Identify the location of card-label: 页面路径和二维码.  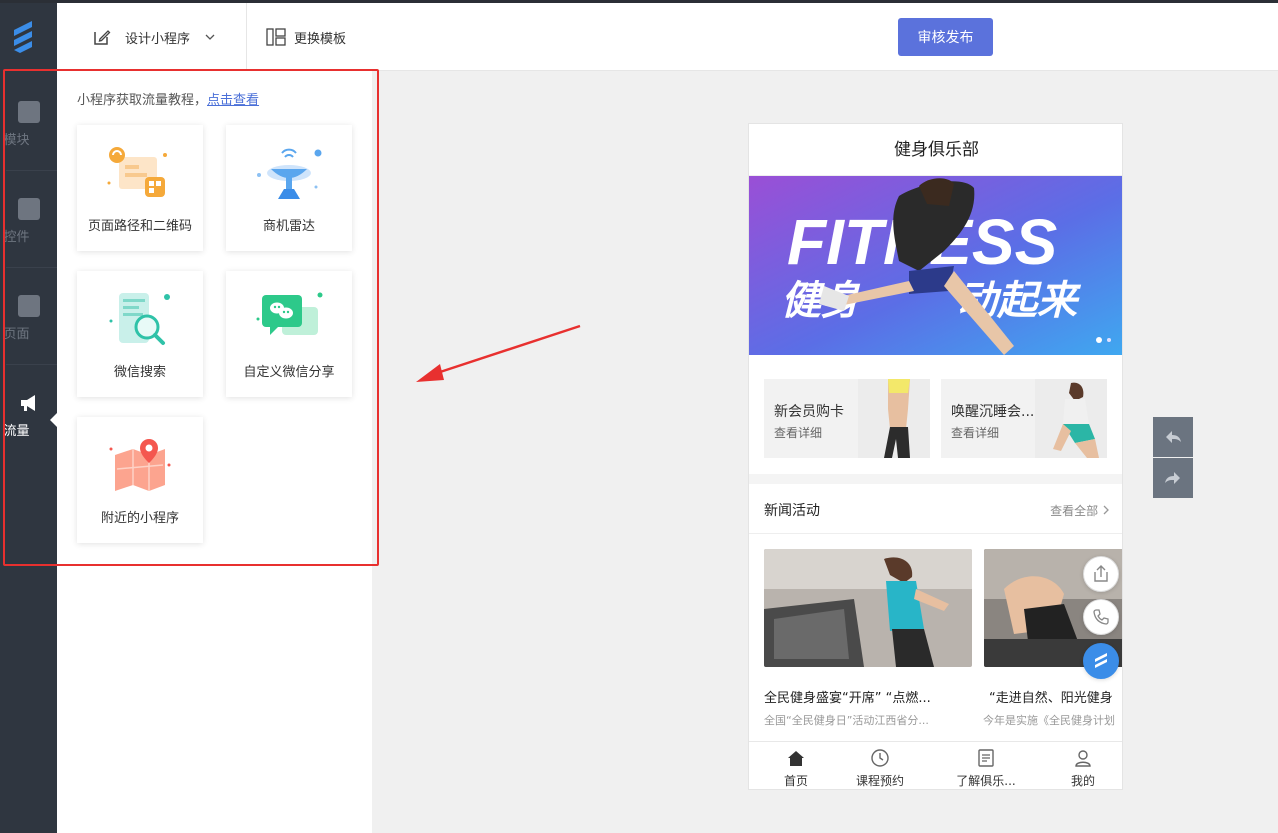
(139, 226).